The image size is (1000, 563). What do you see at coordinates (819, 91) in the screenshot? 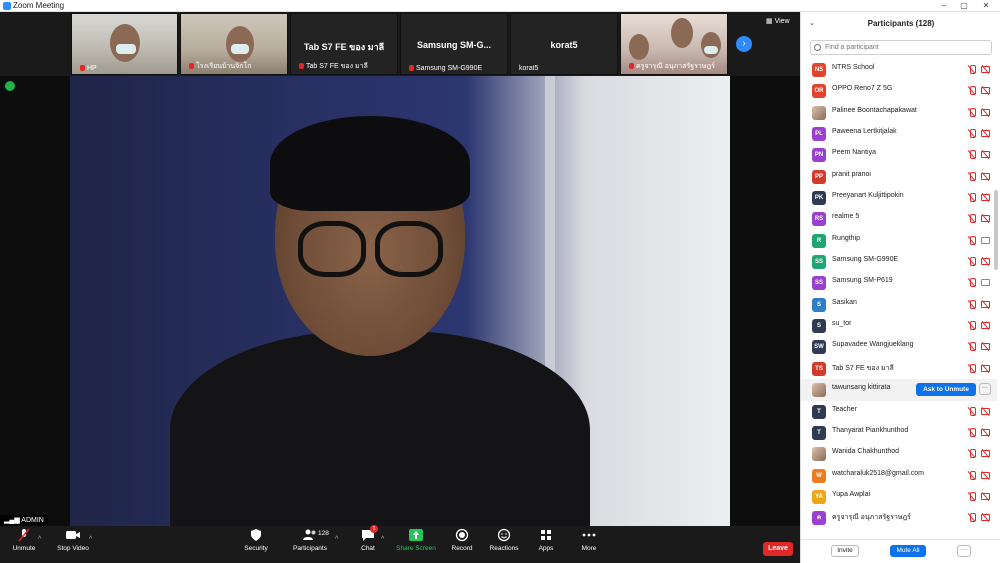
I see `avatar: OR` at bounding box center [819, 91].